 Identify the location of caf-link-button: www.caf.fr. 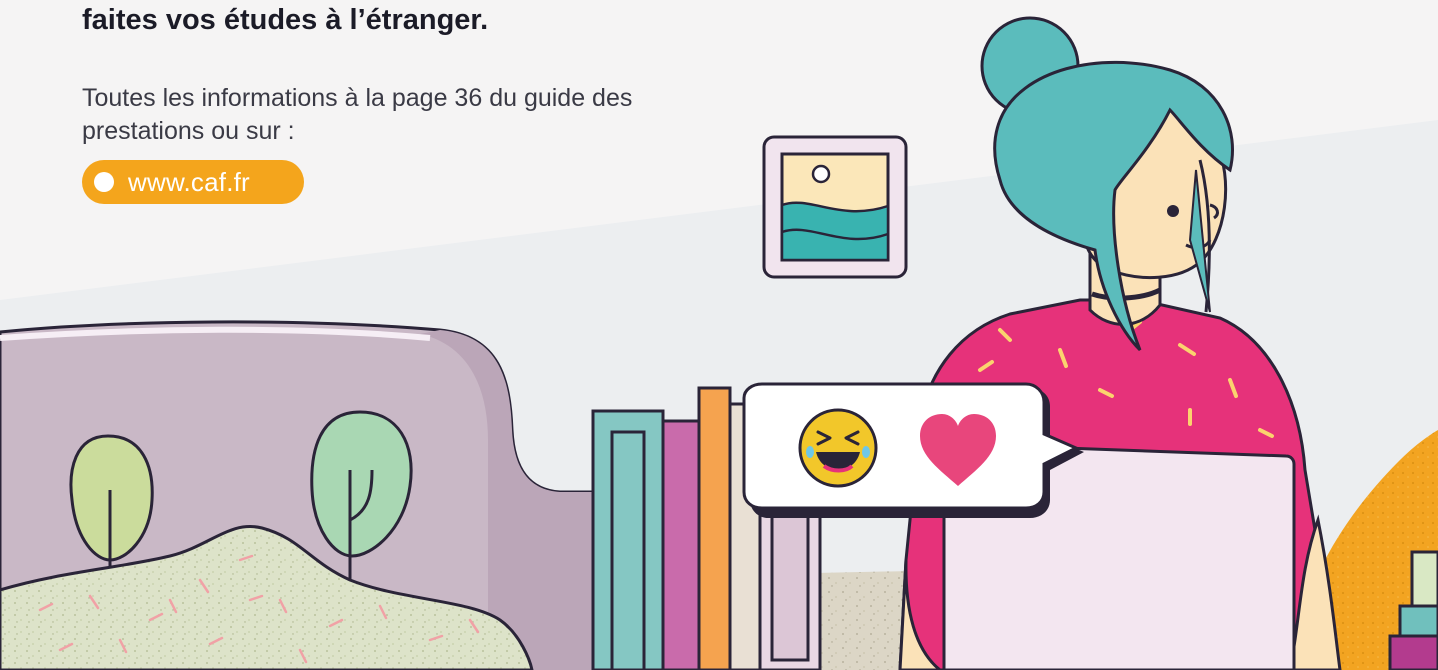
(193, 182).